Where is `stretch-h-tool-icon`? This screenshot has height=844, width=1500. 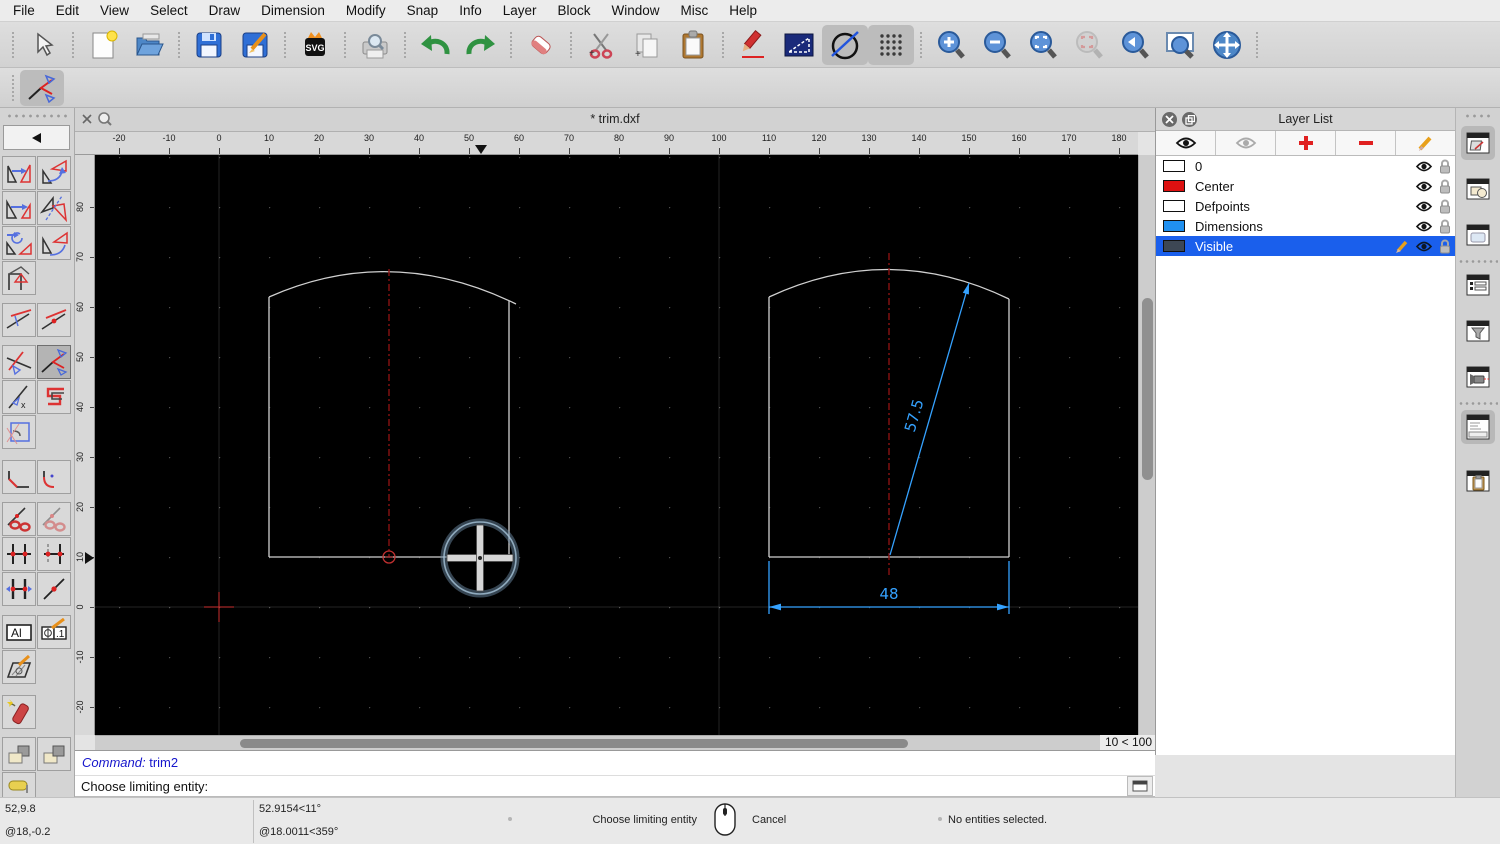
stretch-h-tool-icon is located at coordinates (19, 589).